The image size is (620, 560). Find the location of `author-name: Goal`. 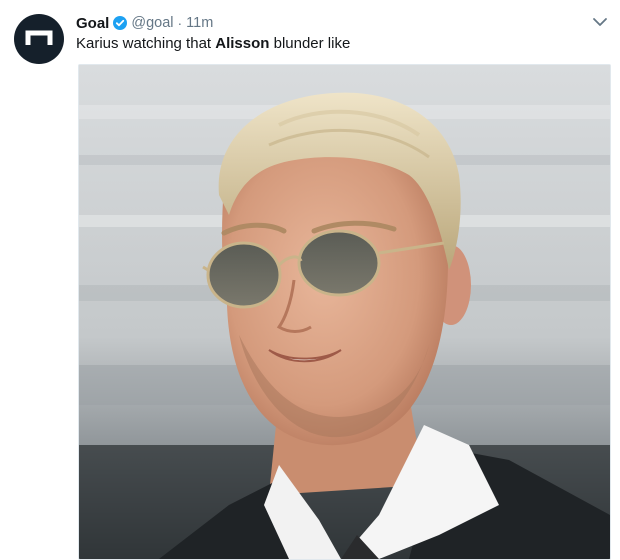

author-name: Goal is located at coordinates (92, 23).